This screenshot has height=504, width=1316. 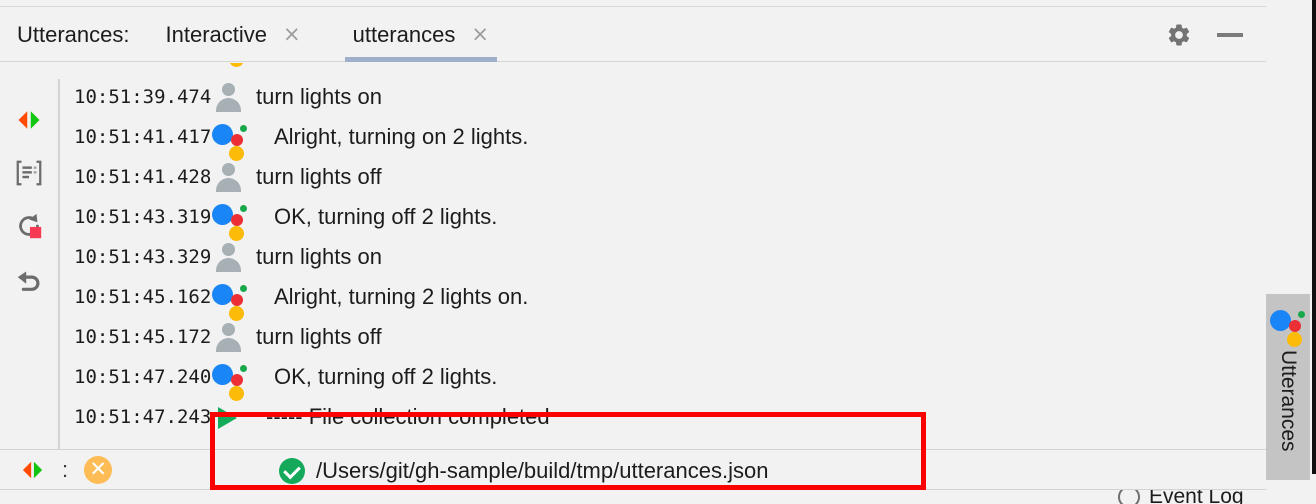 What do you see at coordinates (633, 497) in the screenshot?
I see `bottom-bar` at bounding box center [633, 497].